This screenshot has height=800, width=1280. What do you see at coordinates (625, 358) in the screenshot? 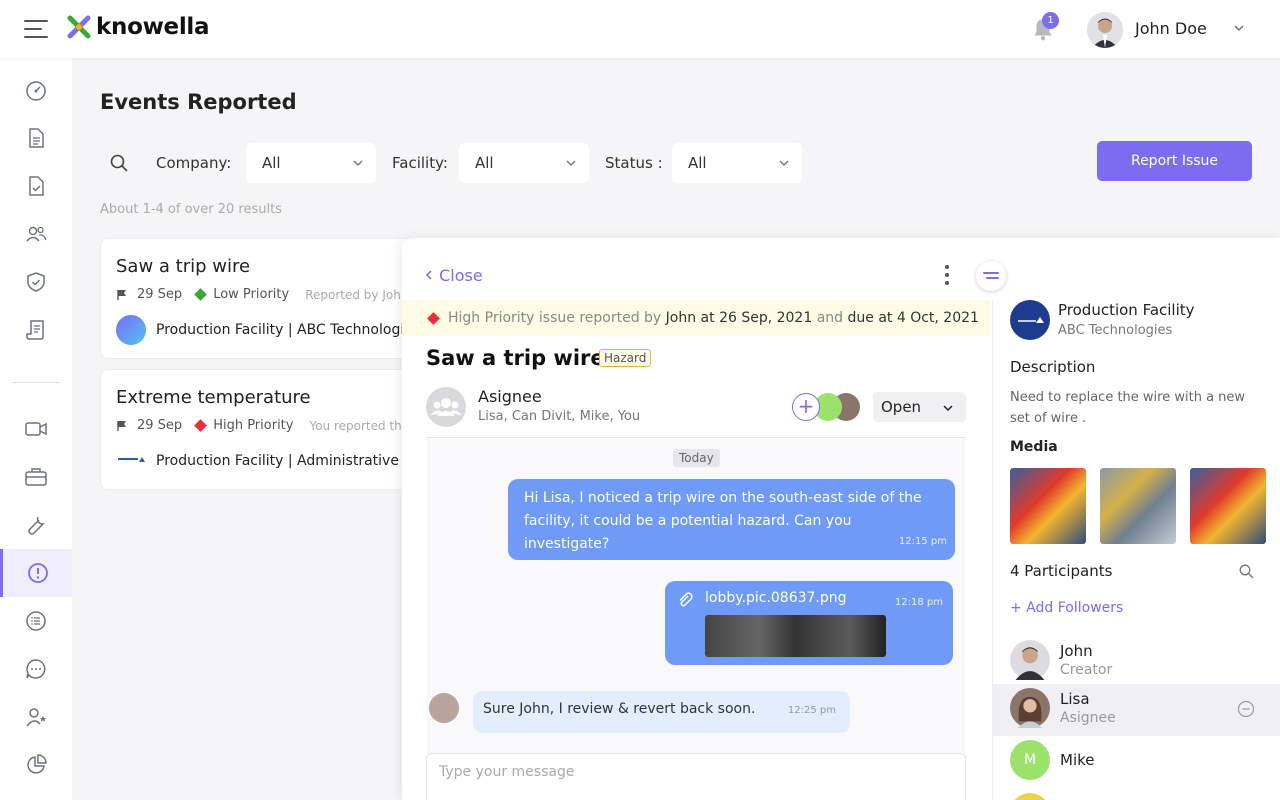
I see `hazard-tag: Hazard` at bounding box center [625, 358].